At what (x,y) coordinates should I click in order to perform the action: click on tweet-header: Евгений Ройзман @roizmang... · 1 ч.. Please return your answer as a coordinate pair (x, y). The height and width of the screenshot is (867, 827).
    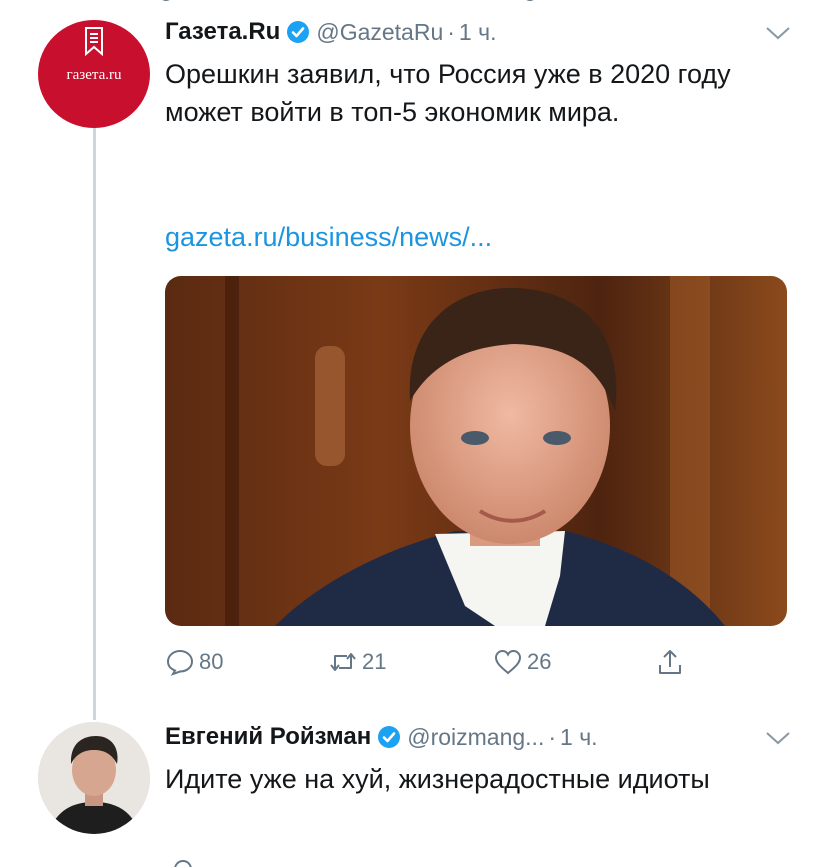
    Looking at the image, I should click on (381, 737).